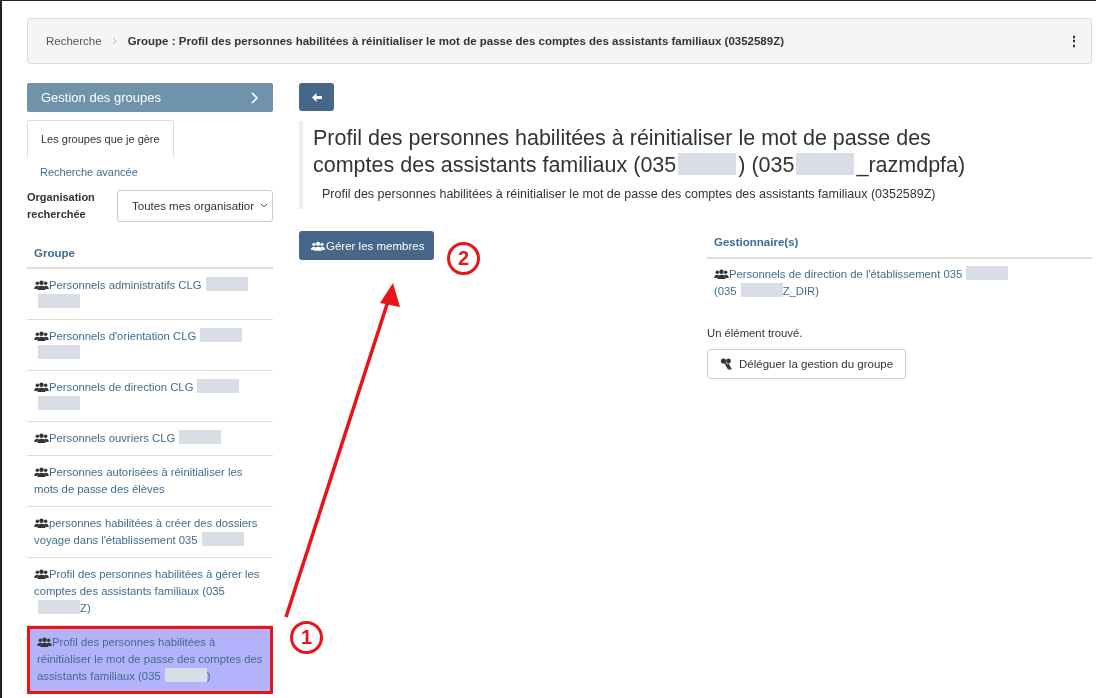  I want to click on column-heading: Groupe, so click(150, 254).